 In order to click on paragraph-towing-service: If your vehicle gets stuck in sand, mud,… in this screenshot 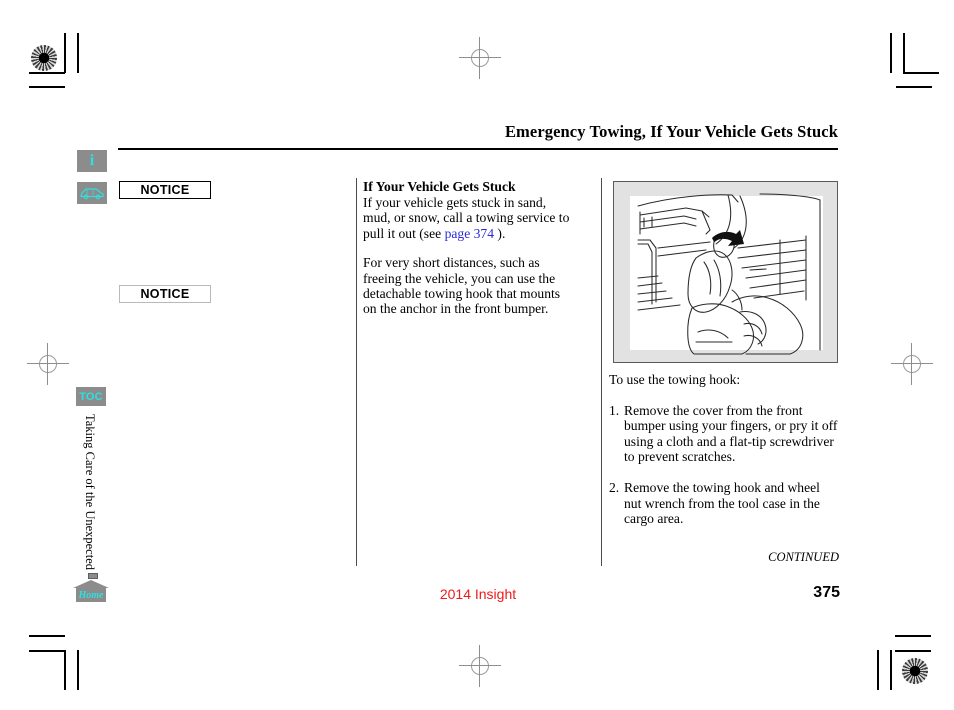, I will do `click(468, 218)`.